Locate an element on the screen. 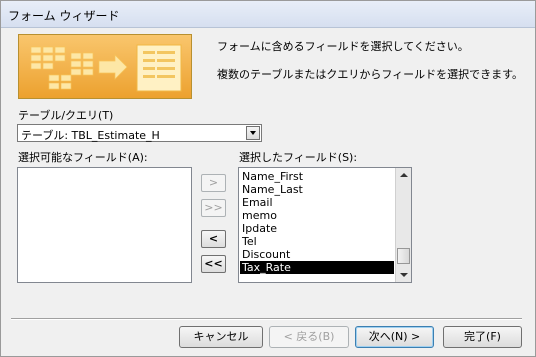 The height and width of the screenshot is (357, 536). wizard-illustration-graphic is located at coordinates (105, 66).